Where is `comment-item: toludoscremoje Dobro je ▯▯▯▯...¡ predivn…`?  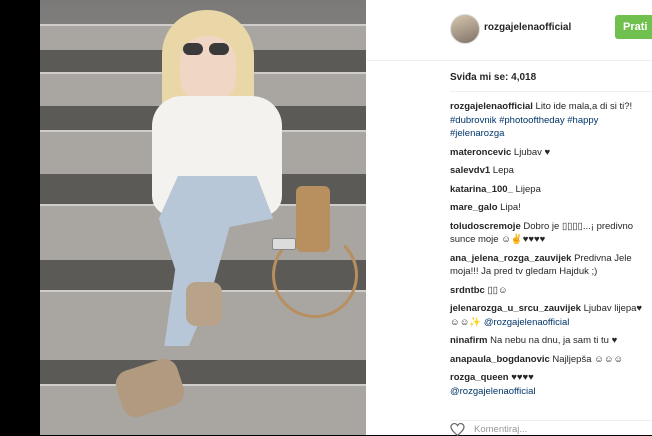 comment-item: toludoscremoje Dobro je ▯▯▯▯...¡ predivn… is located at coordinates (550, 233).